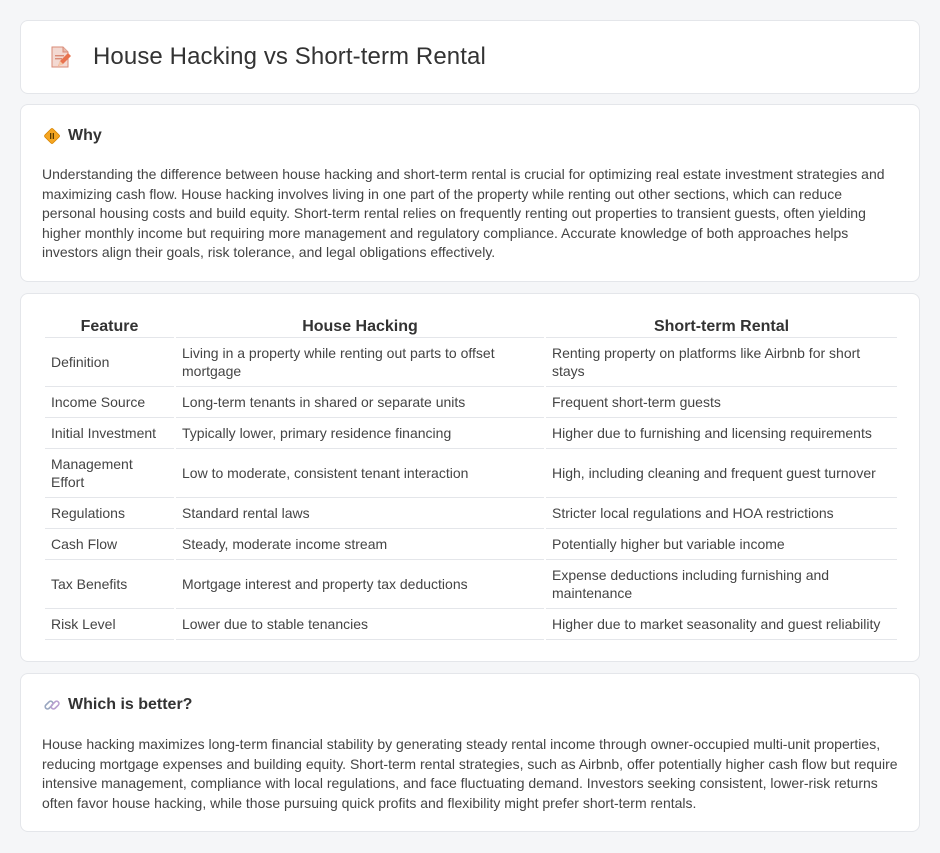 This screenshot has width=940, height=853. Describe the element at coordinates (61, 57) in the screenshot. I see `document-pencil-icon` at that location.